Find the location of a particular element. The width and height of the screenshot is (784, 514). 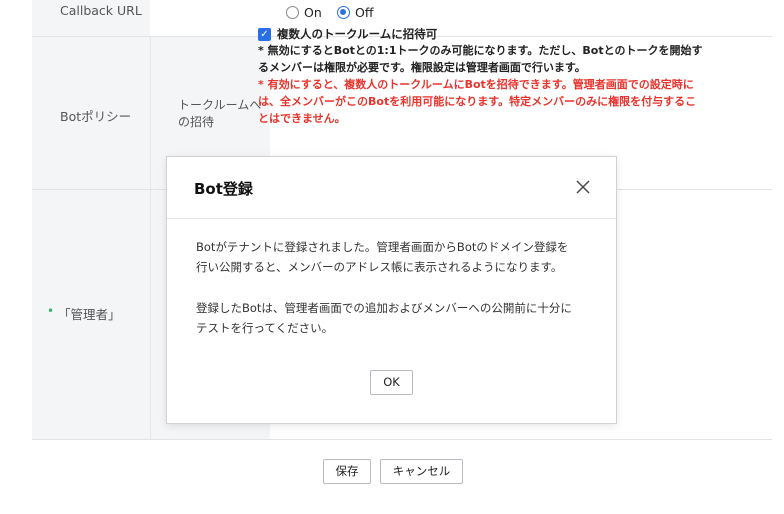

radio-selected-icon is located at coordinates (343, 12).